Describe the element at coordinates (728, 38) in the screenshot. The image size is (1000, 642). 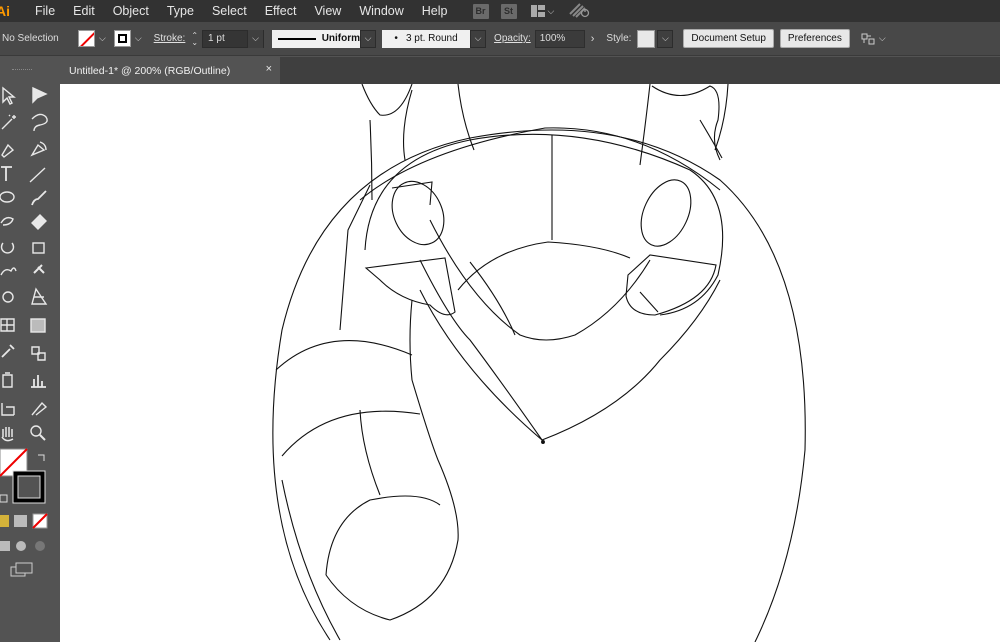
I see `document-setup-button: Document Setup` at that location.